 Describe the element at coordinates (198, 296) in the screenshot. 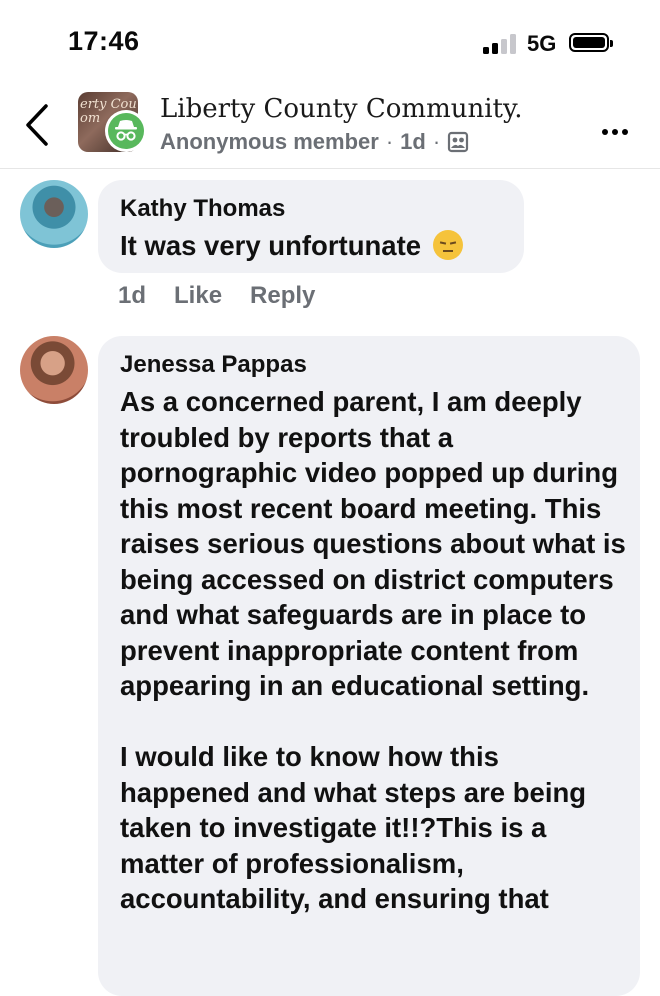

I see `like-button: Like` at that location.